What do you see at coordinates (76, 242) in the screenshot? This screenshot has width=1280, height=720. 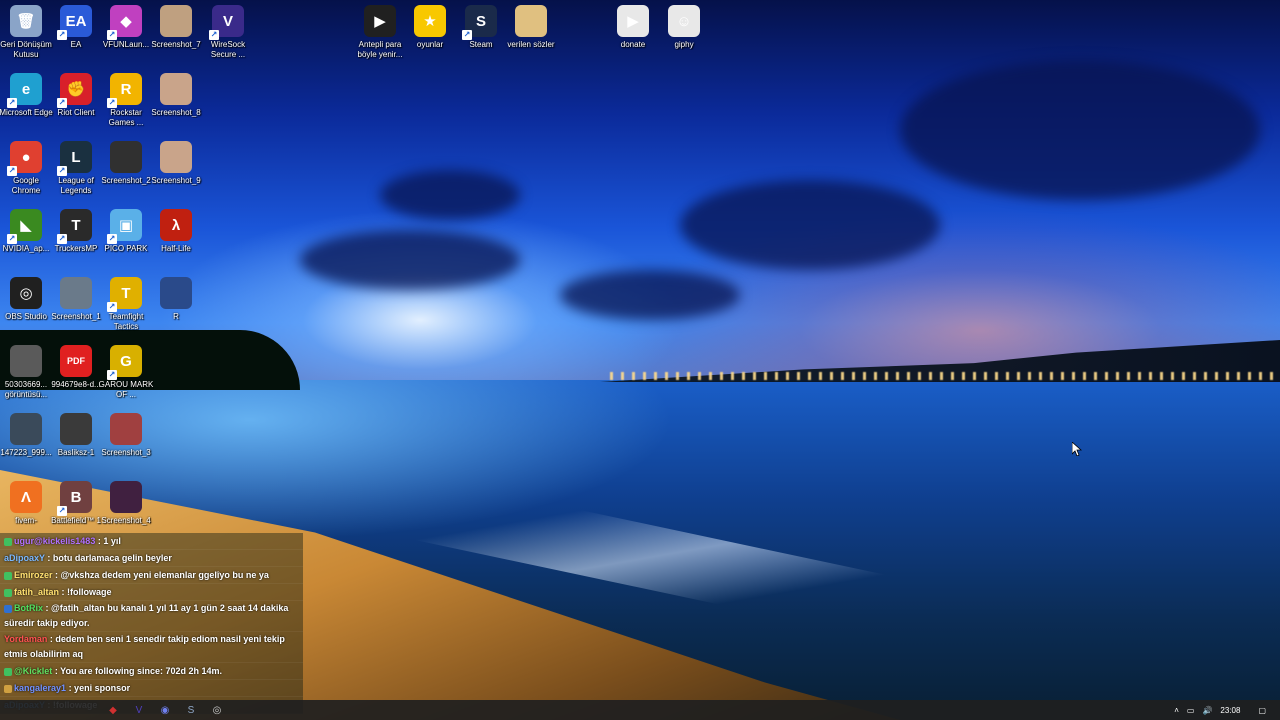 I see `desktop-icon: T ↗ TruckersMP` at bounding box center [76, 242].